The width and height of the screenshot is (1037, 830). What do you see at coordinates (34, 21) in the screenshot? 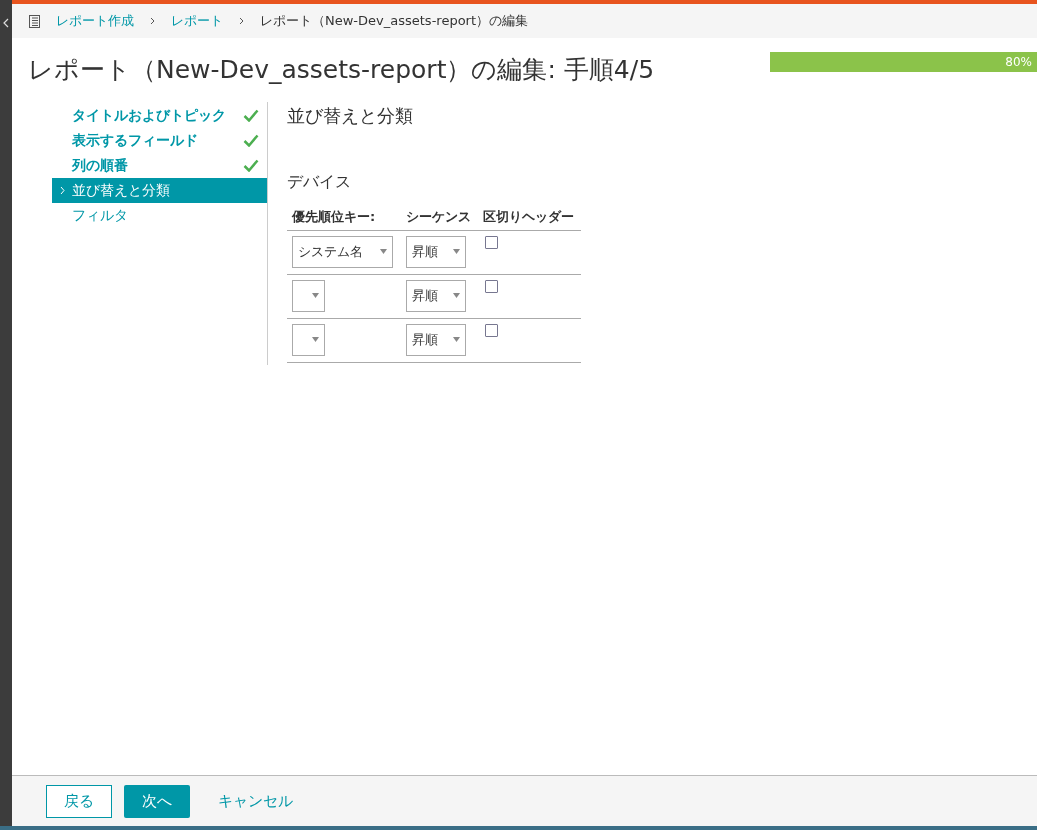
I see `document-icon` at bounding box center [34, 21].